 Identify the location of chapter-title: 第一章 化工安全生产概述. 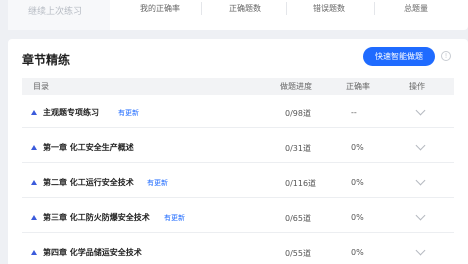
(88, 147).